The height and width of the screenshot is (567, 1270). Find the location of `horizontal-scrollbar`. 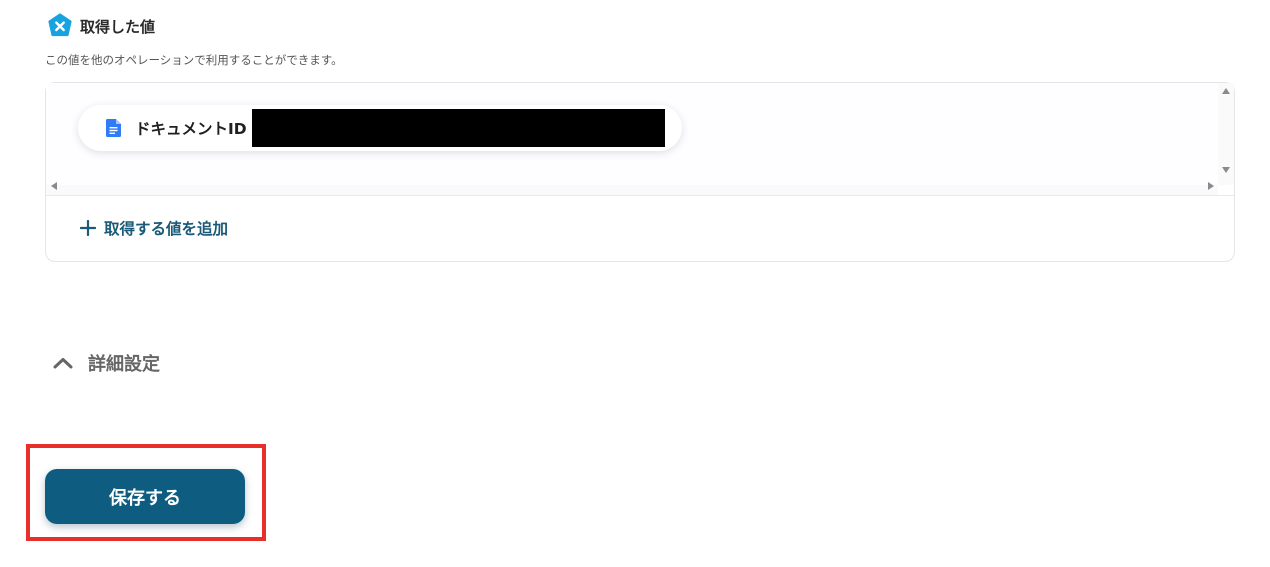

horizontal-scrollbar is located at coordinates (632, 190).